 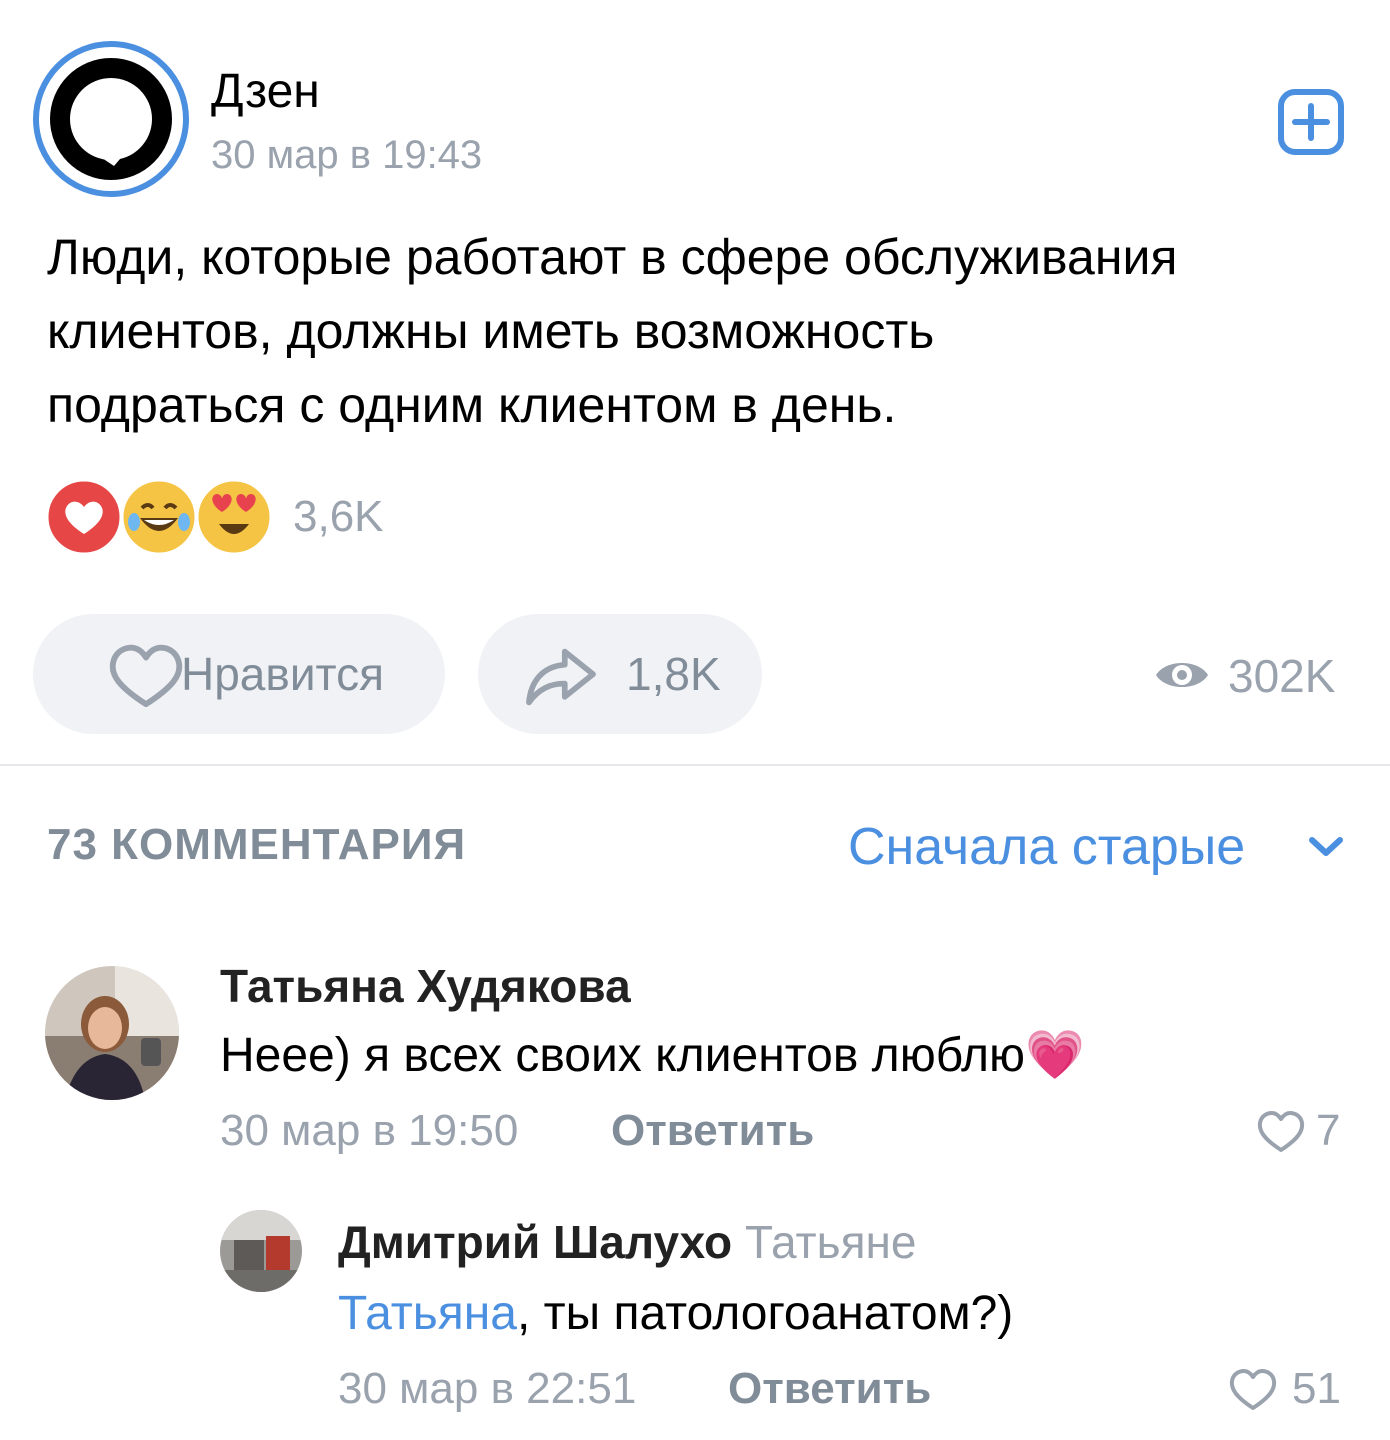 I want to click on plus-square-icon, so click(x=1311, y=122).